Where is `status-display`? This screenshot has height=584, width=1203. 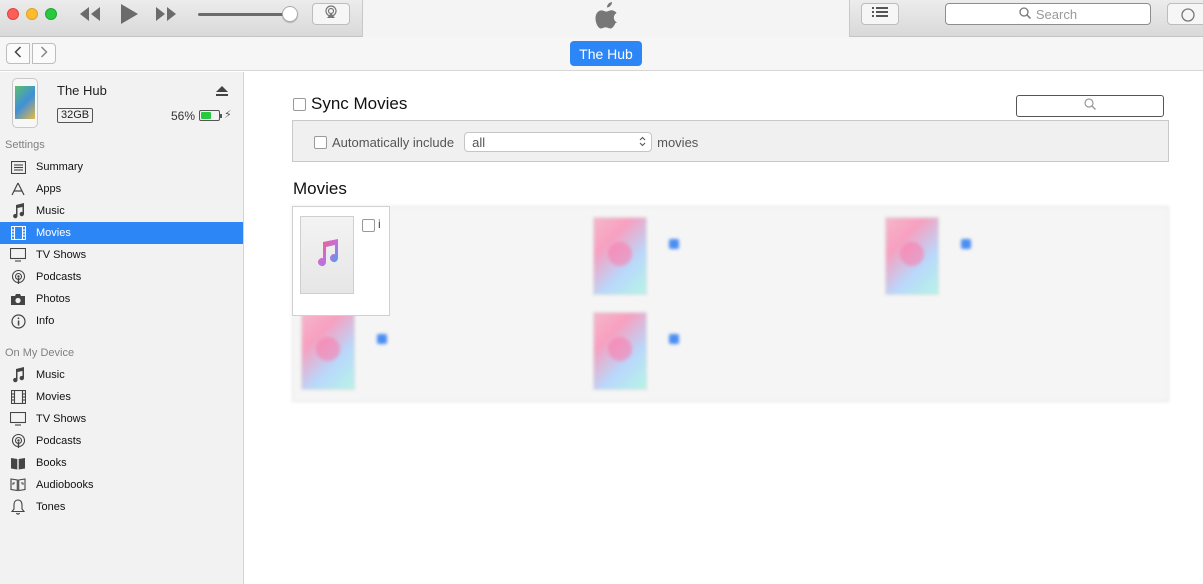
status-display is located at coordinates (606, 18).